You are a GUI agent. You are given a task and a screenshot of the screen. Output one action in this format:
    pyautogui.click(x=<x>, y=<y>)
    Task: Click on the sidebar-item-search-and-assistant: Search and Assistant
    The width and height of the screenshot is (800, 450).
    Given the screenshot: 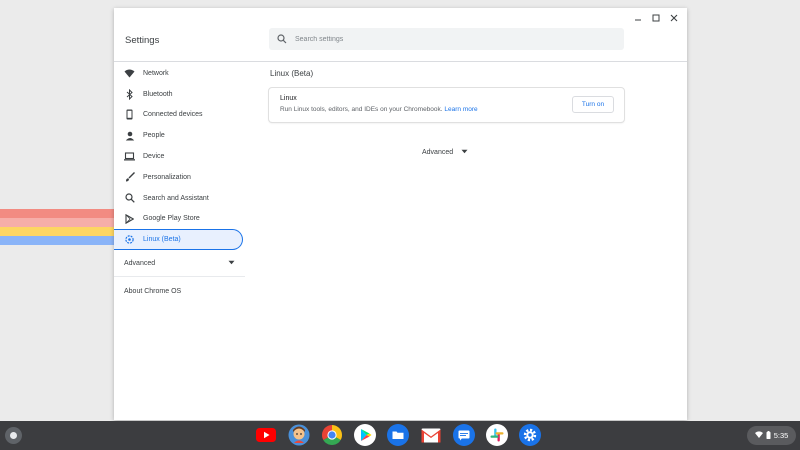 What is the action you would take?
    pyautogui.click(x=179, y=198)
    